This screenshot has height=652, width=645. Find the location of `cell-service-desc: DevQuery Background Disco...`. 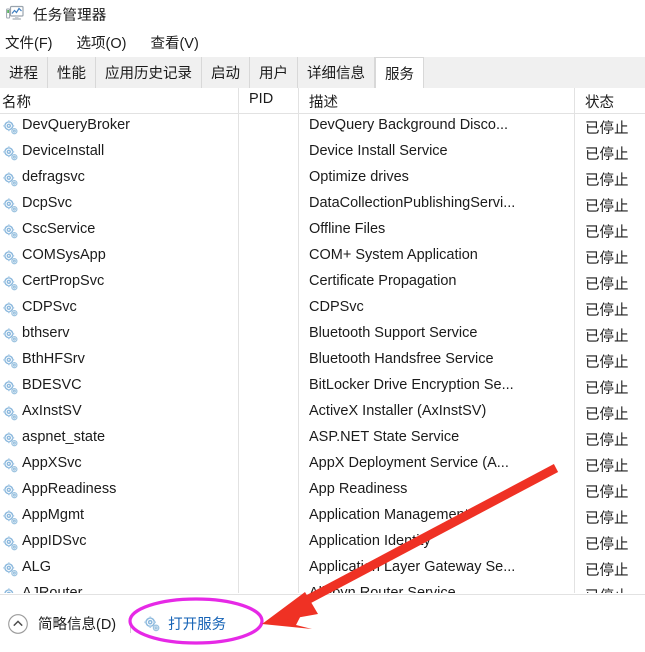

cell-service-desc: DevQuery Background Disco... is located at coordinates (409, 125).